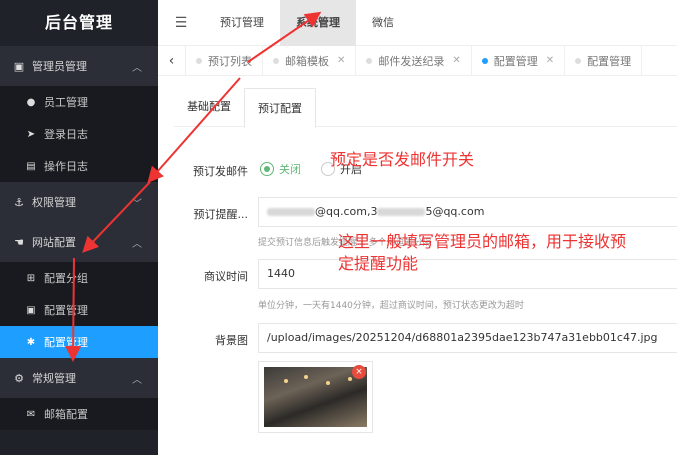 The height and width of the screenshot is (455, 677). I want to click on remind-value-b: 5@qq.com, so click(455, 211).